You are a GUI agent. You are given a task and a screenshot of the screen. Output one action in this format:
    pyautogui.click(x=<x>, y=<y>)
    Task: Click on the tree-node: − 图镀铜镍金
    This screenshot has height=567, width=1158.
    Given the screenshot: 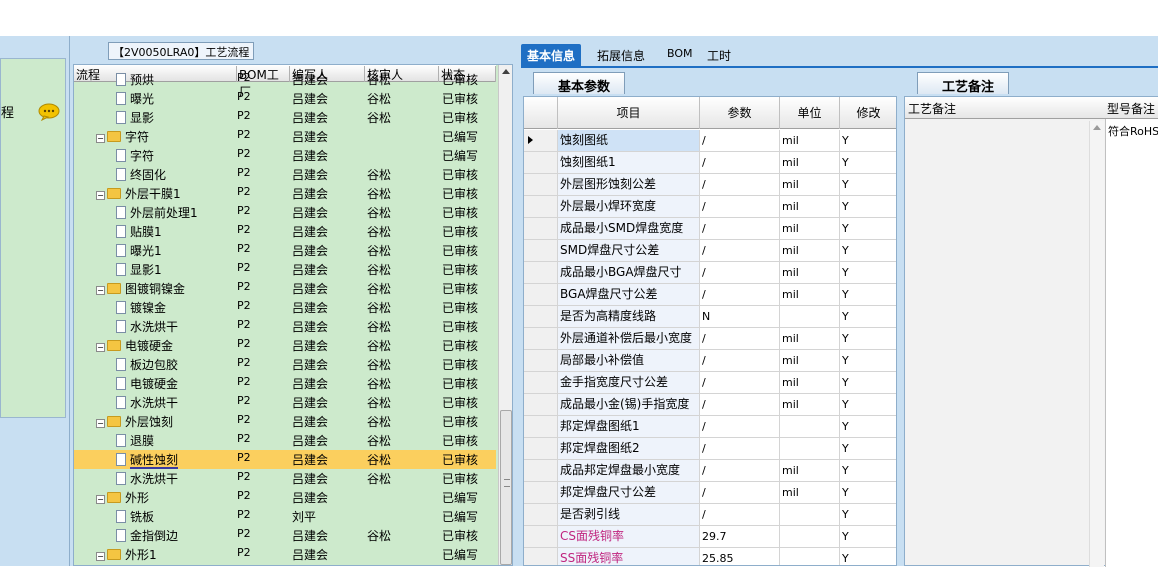 What is the action you would take?
    pyautogui.click(x=140, y=288)
    